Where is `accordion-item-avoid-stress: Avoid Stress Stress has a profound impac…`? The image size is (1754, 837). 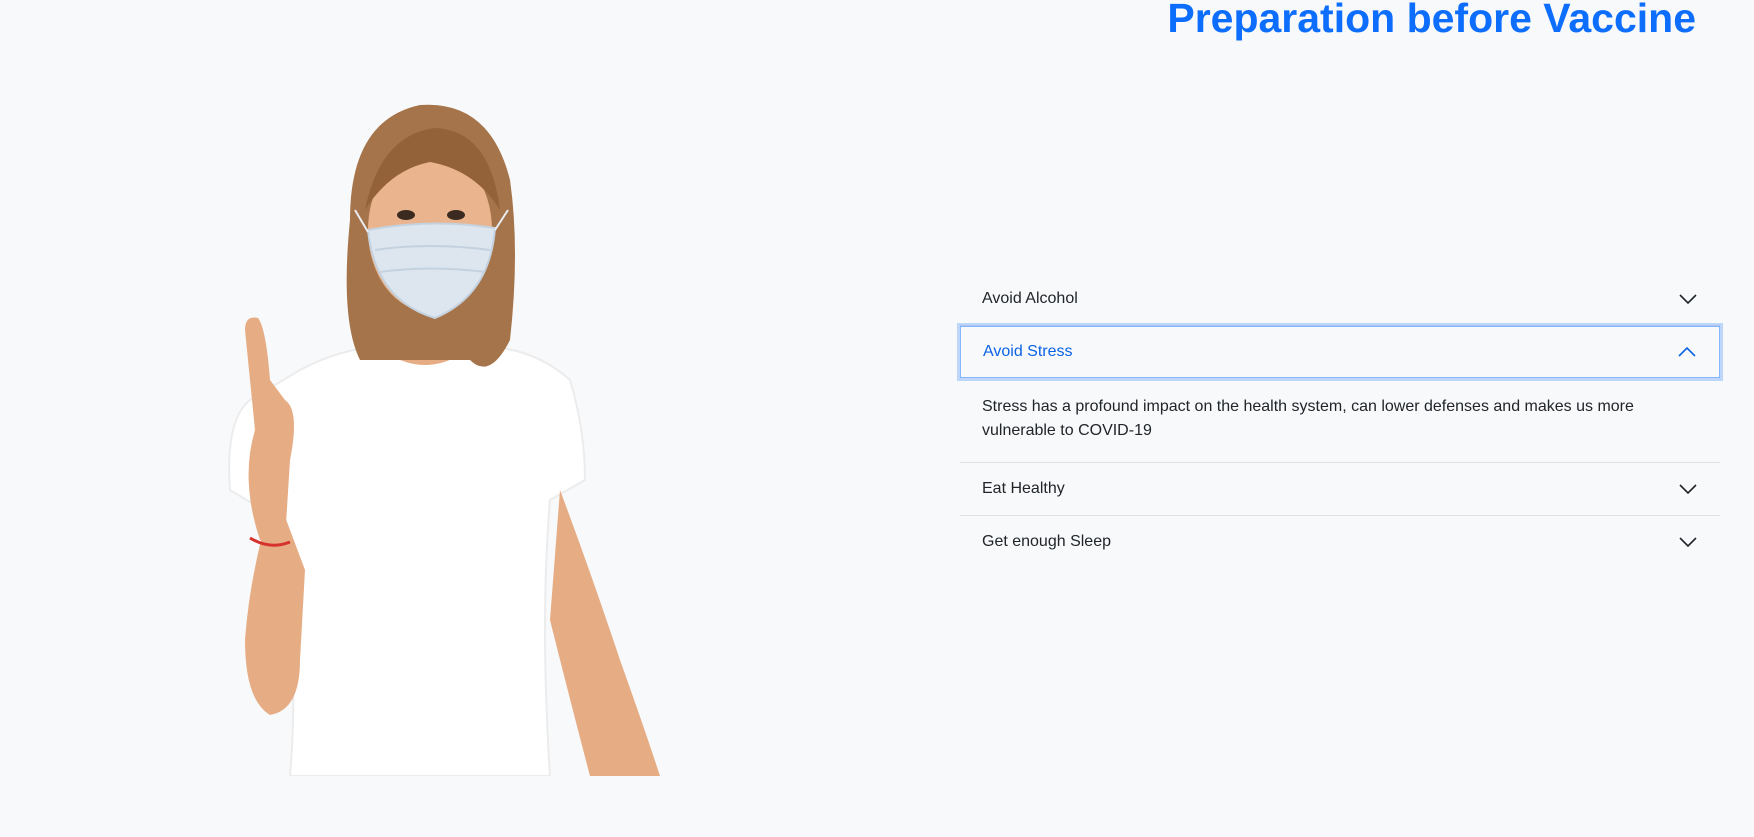 accordion-item-avoid-stress: Avoid Stress Stress has a profound impac… is located at coordinates (1340, 394).